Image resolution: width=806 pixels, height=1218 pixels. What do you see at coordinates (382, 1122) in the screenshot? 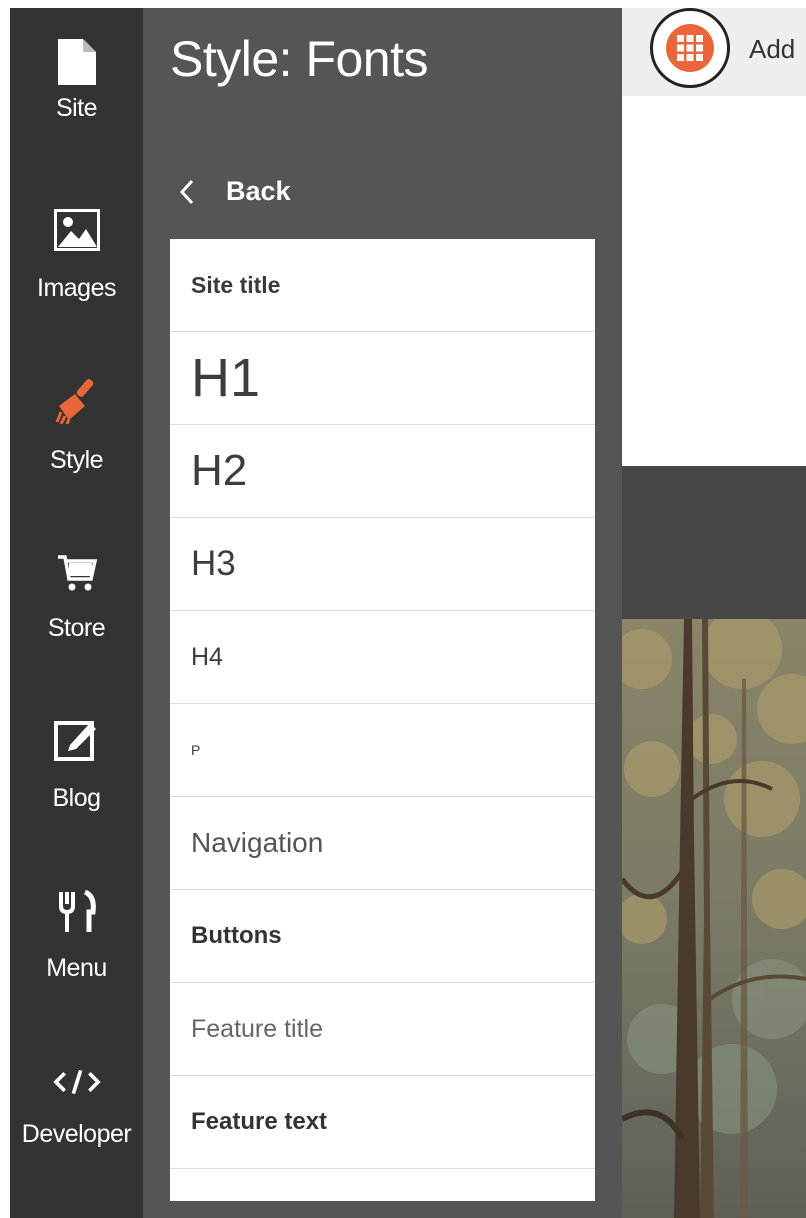
I see `font-item-feature-text: Feature text` at bounding box center [382, 1122].